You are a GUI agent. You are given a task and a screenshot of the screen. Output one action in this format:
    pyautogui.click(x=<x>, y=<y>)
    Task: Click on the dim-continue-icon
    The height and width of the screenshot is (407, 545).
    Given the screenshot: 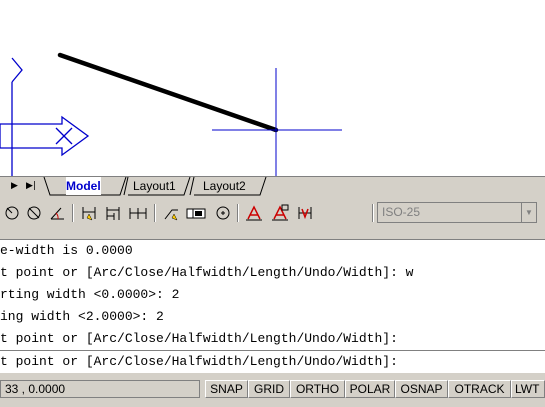 What is the action you would take?
    pyautogui.click(x=138, y=213)
    